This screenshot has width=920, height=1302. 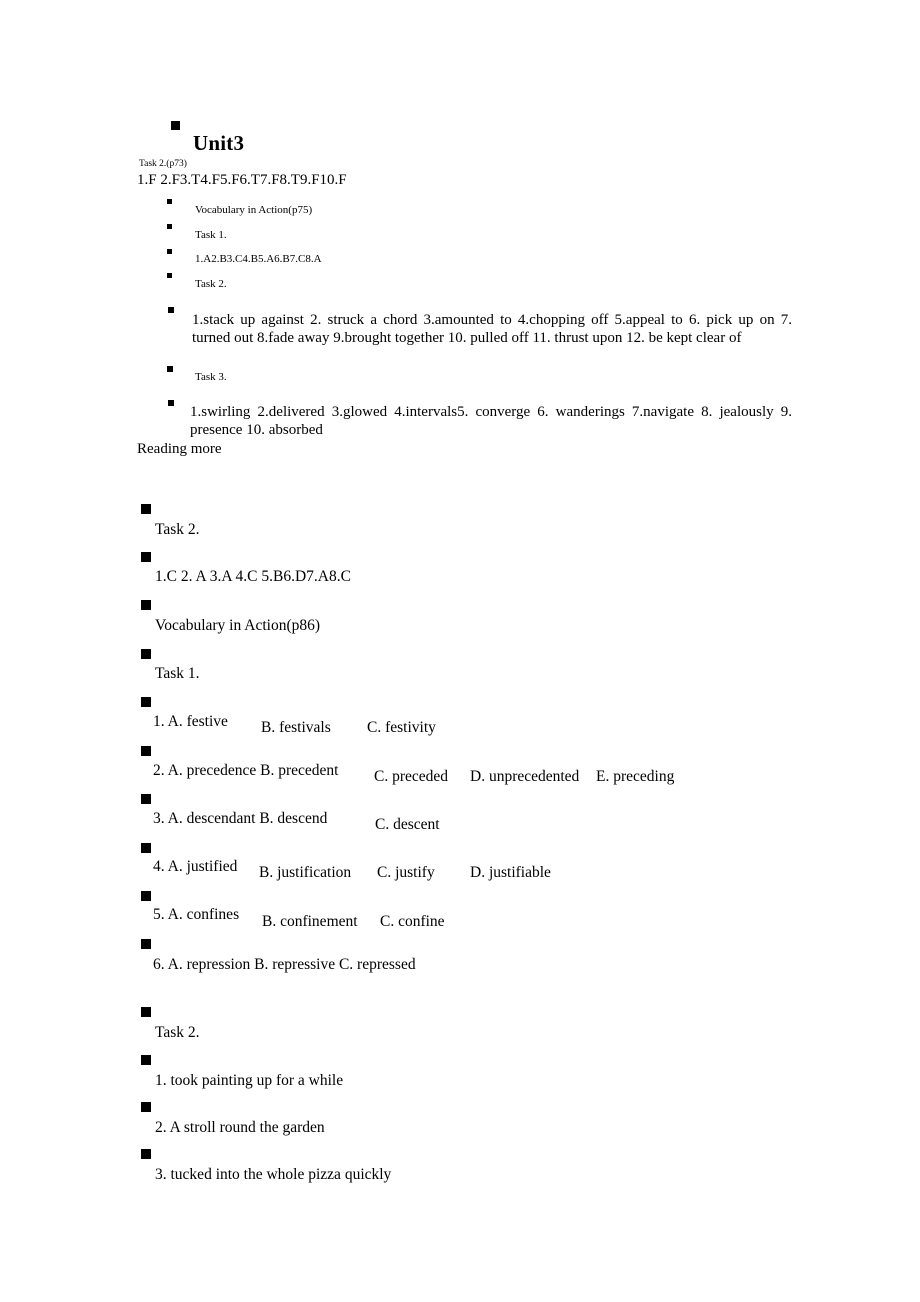 What do you see at coordinates (146, 1012) in the screenshot?
I see `bullet-marker-vocab-task2` at bounding box center [146, 1012].